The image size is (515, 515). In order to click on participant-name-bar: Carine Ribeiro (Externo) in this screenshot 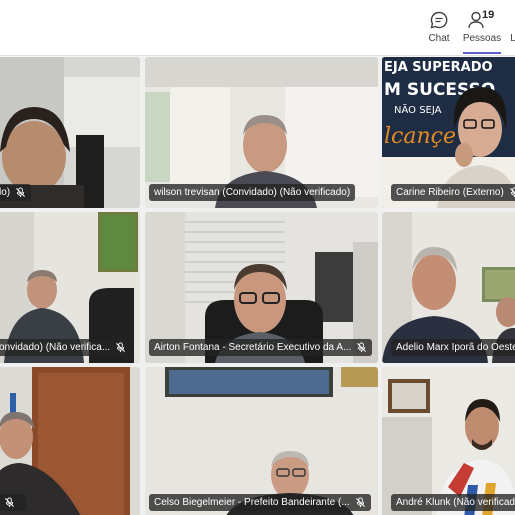, I will do `click(453, 192)`.